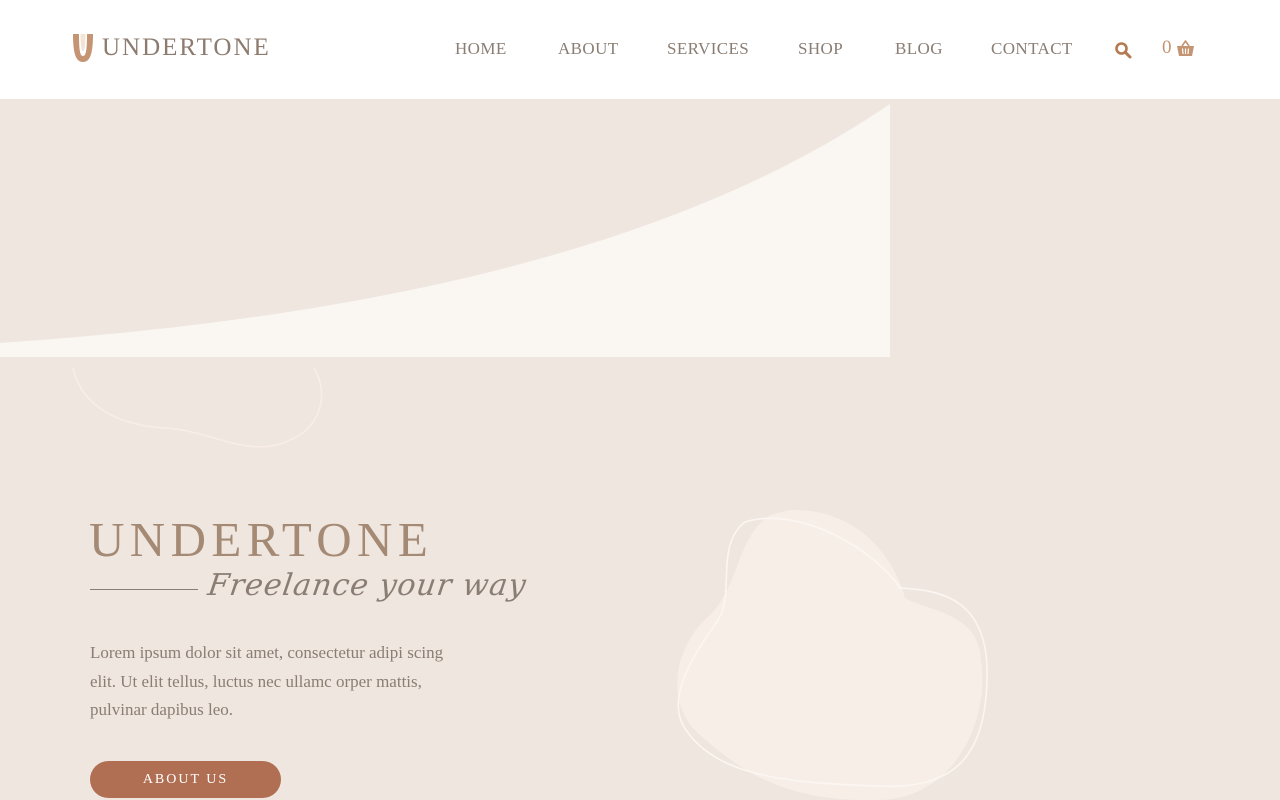 The height and width of the screenshot is (800, 1280). Describe the element at coordinates (1032, 49) in the screenshot. I see `nav-contact: CONTACT` at that location.